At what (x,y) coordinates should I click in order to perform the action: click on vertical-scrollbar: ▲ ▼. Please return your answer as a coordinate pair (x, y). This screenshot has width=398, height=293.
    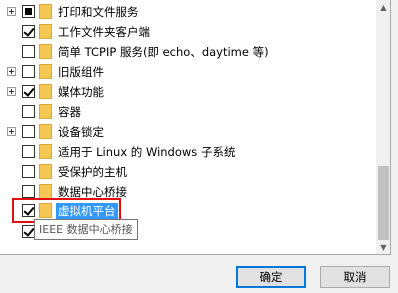
    Looking at the image, I should click on (383, 127).